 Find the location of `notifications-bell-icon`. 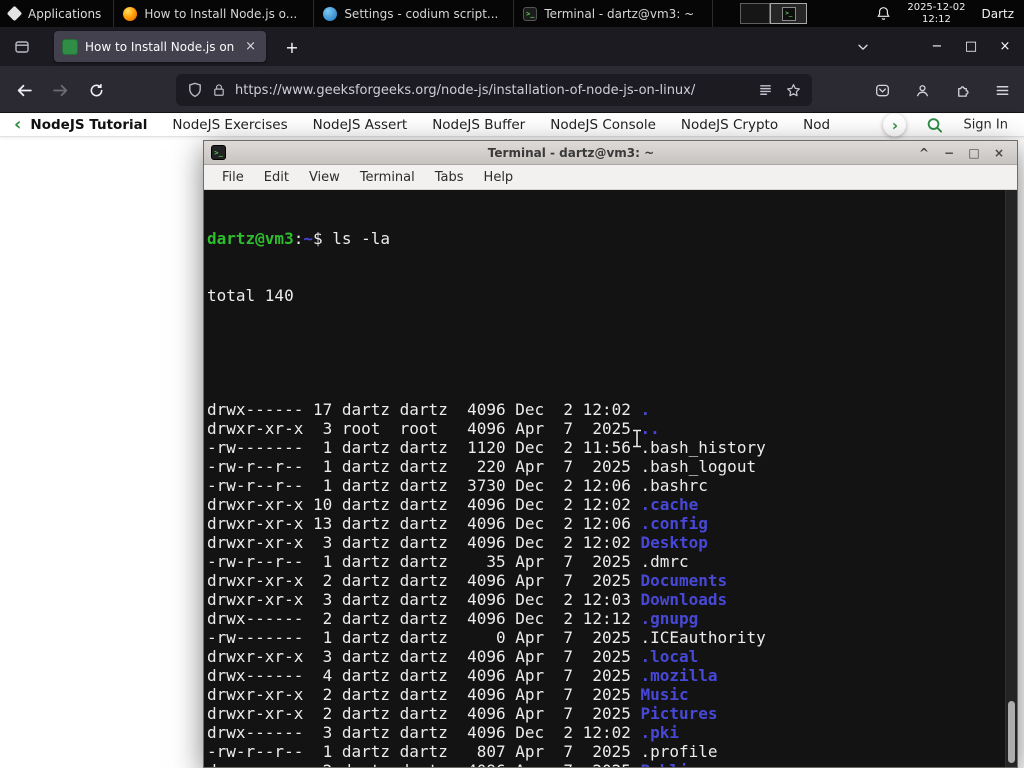

notifications-bell-icon is located at coordinates (883, 13).